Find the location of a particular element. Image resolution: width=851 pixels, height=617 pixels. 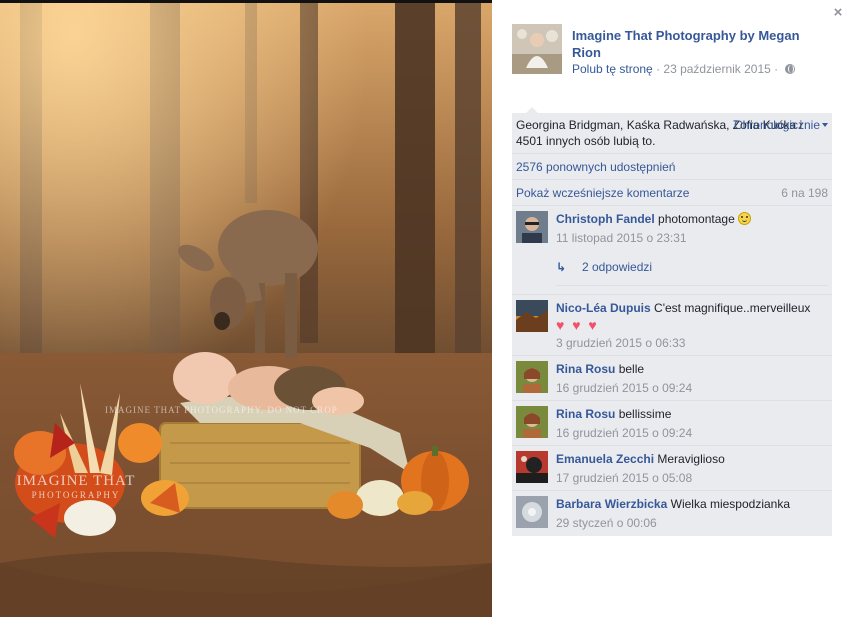

post-meta: Polub tę stronę · 23 październik 2015 · is located at coordinates (683, 69).